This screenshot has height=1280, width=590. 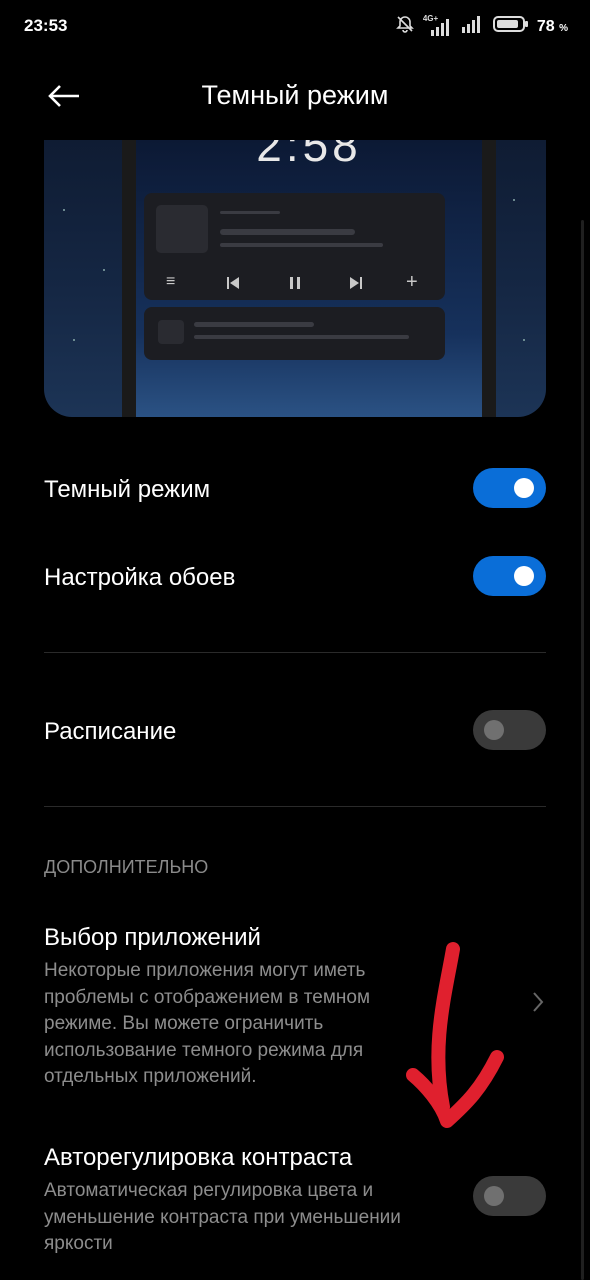 What do you see at coordinates (182, 229) in the screenshot?
I see `album-art` at bounding box center [182, 229].